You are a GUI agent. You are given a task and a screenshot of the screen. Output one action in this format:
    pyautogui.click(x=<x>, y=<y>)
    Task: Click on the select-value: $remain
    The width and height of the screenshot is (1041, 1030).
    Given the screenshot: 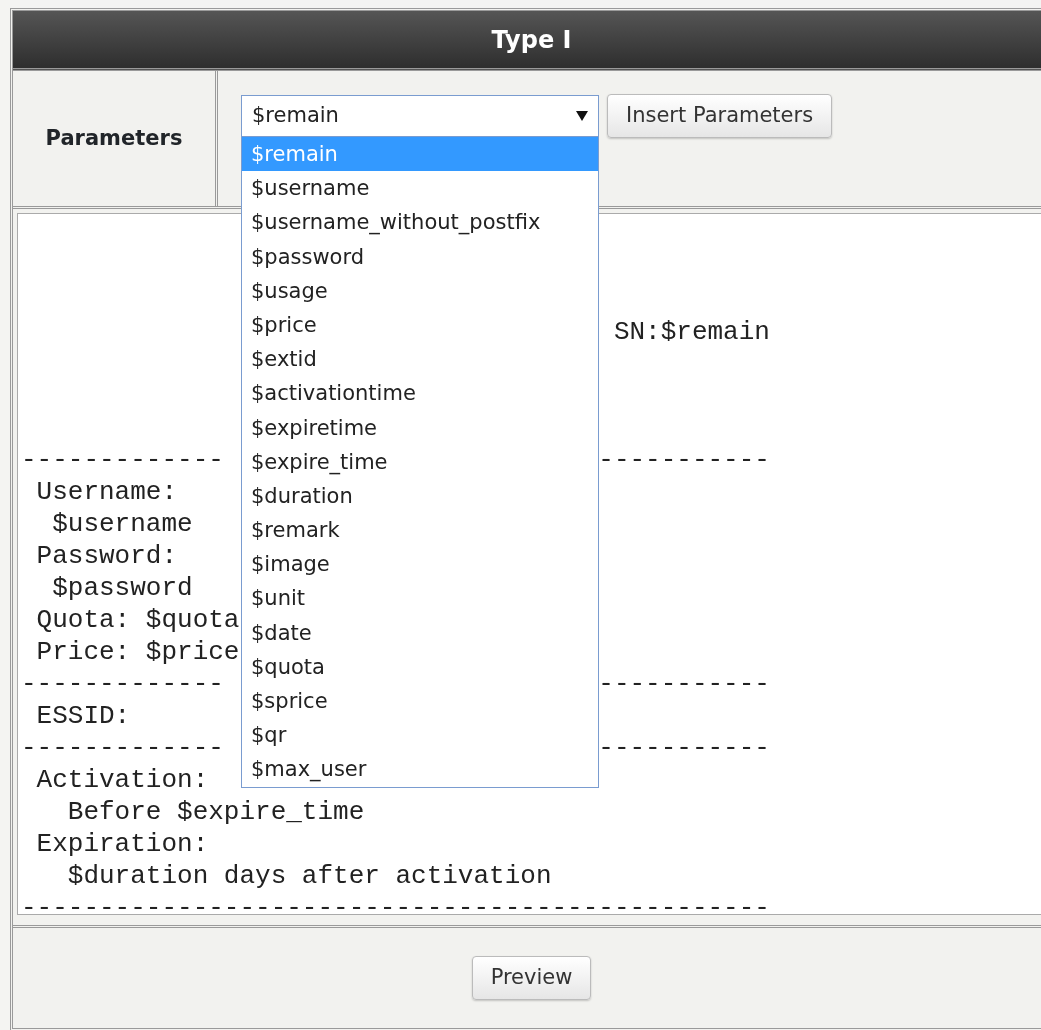 What is the action you would take?
    pyautogui.click(x=295, y=116)
    